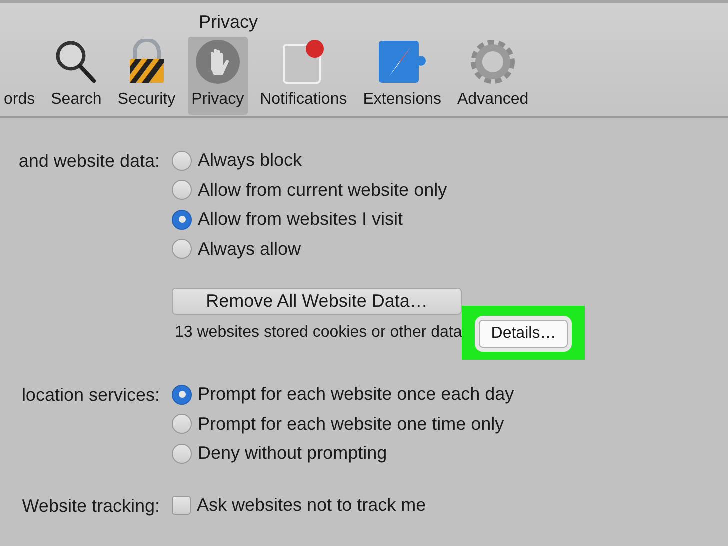 This screenshot has width=728, height=546. Describe the element at coordinates (181, 505) in the screenshot. I see `checkbox` at that location.